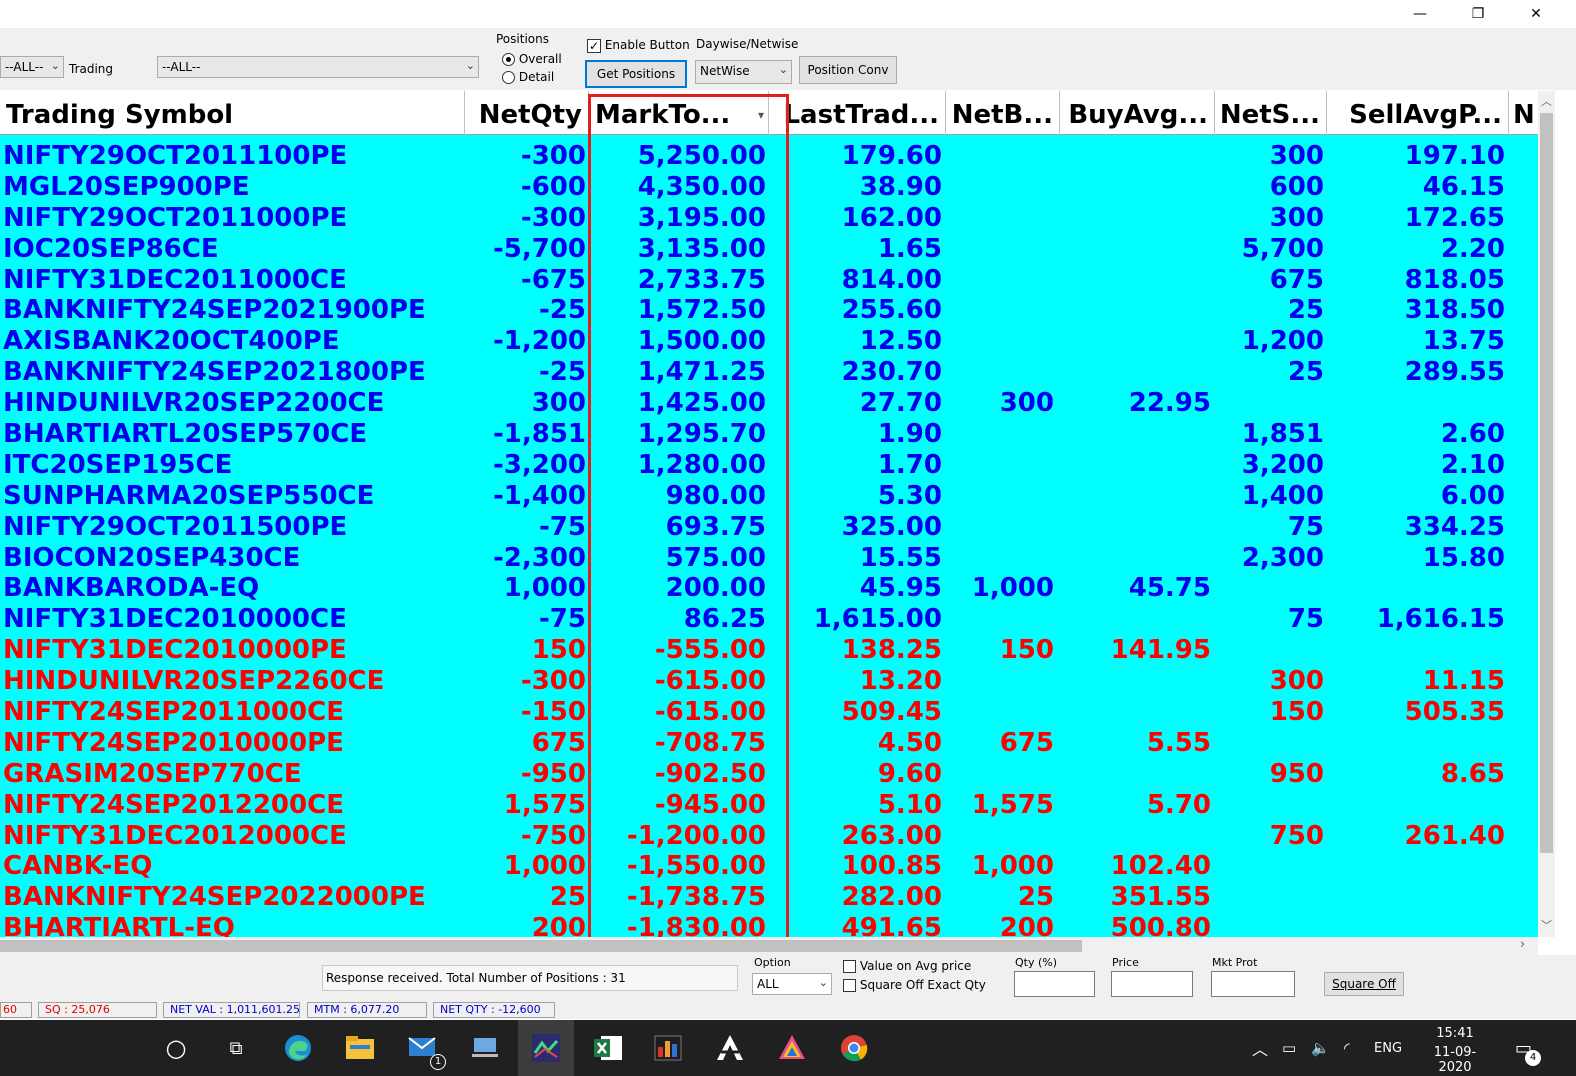 This screenshot has width=1576, height=1076. Describe the element at coordinates (1546, 925) in the screenshot. I see `scroll-down-icon: ﹀` at that location.